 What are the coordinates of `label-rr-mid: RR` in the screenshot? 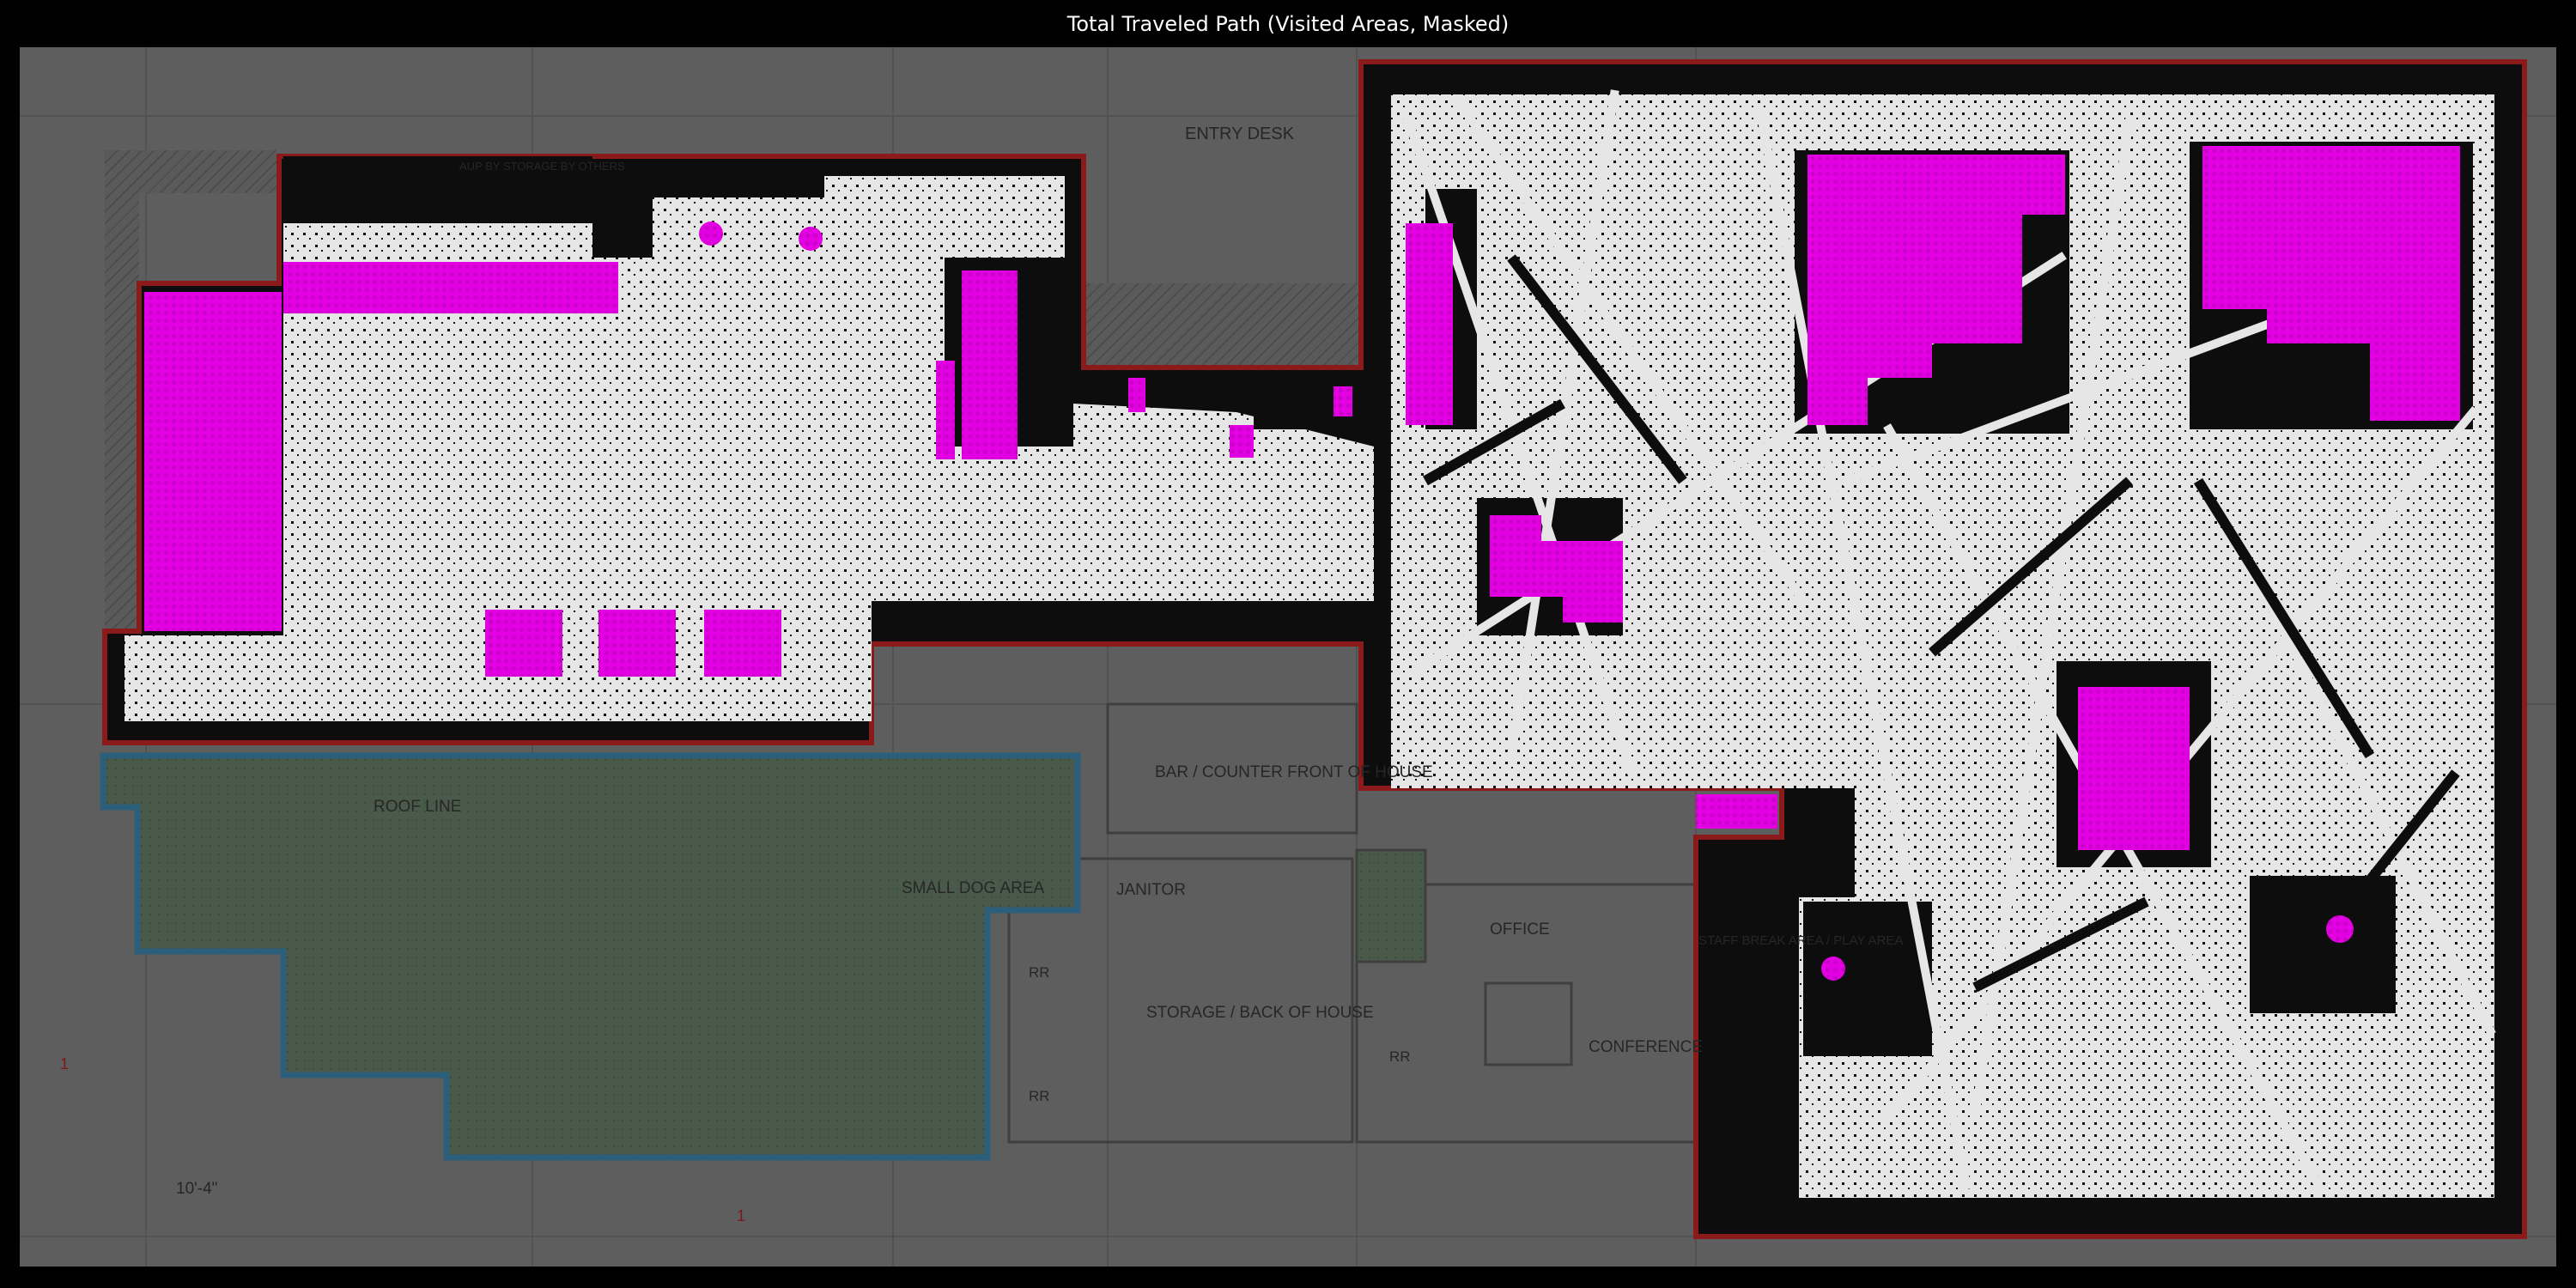 It's located at (1400, 1056).